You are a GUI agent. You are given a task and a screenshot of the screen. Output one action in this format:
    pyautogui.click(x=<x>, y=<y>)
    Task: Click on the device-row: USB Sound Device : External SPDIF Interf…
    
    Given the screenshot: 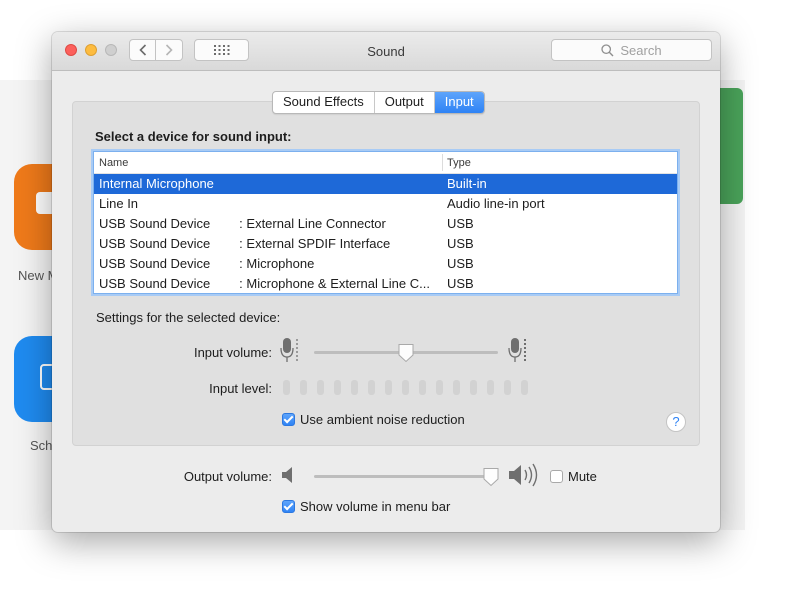 What is the action you would take?
    pyautogui.click(x=385, y=244)
    